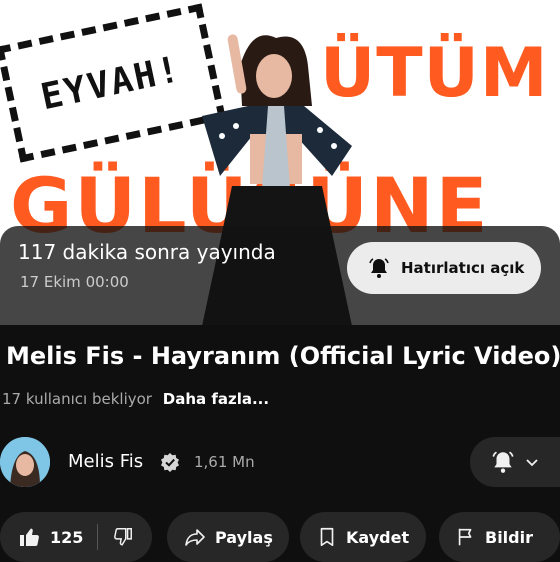  What do you see at coordinates (195, 537) in the screenshot?
I see `share-icon` at bounding box center [195, 537].